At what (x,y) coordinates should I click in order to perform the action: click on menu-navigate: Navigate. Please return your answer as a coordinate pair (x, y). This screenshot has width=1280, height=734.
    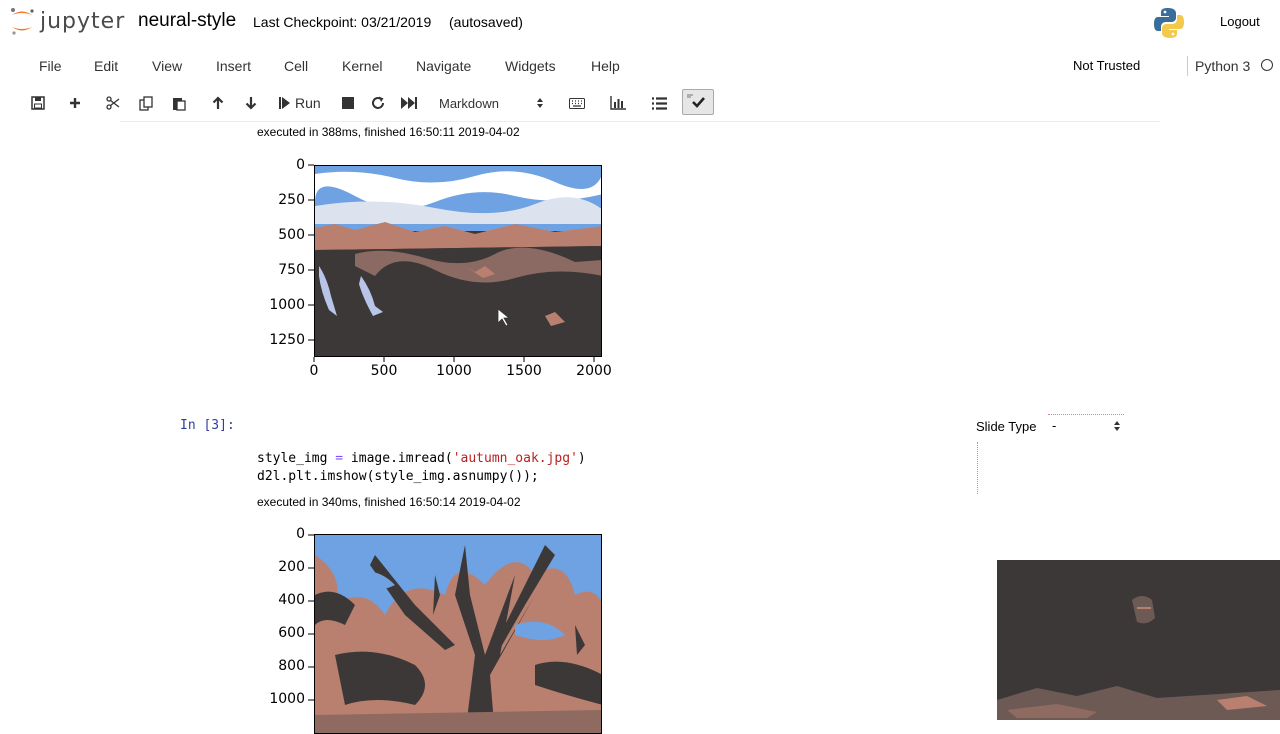
    Looking at the image, I should click on (443, 66).